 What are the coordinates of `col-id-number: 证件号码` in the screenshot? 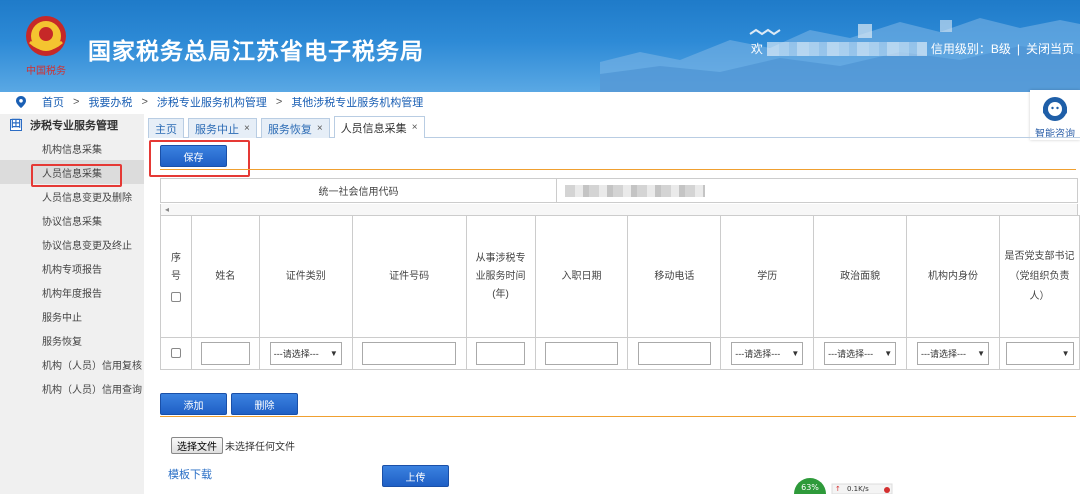 It's located at (409, 276).